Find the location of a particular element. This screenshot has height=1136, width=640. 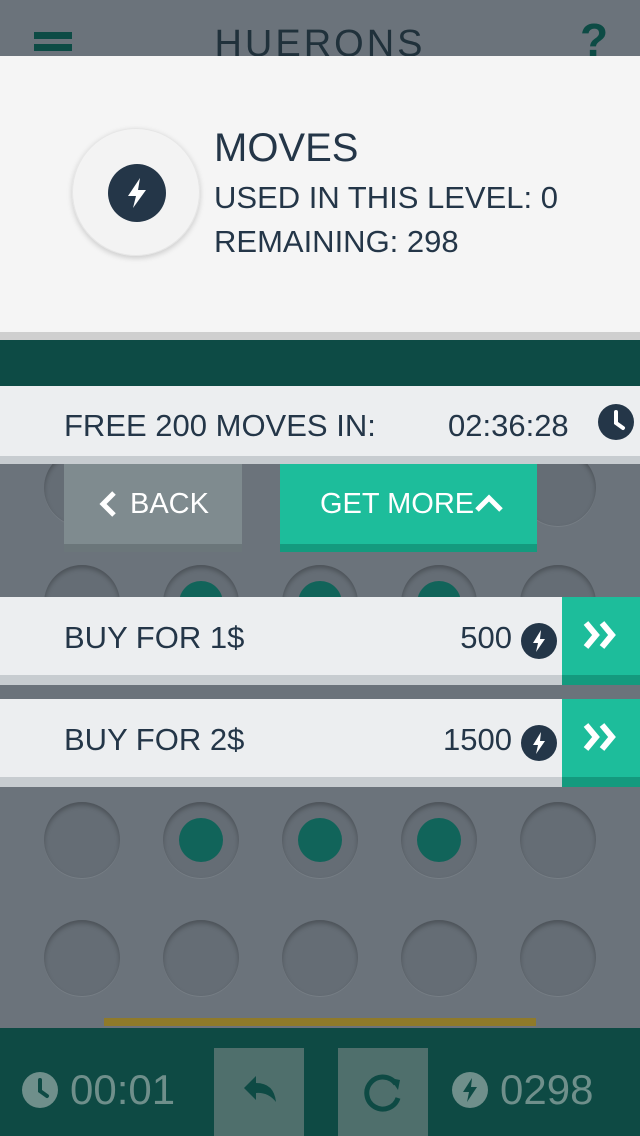

undo-icon is located at coordinates (260, 1089).